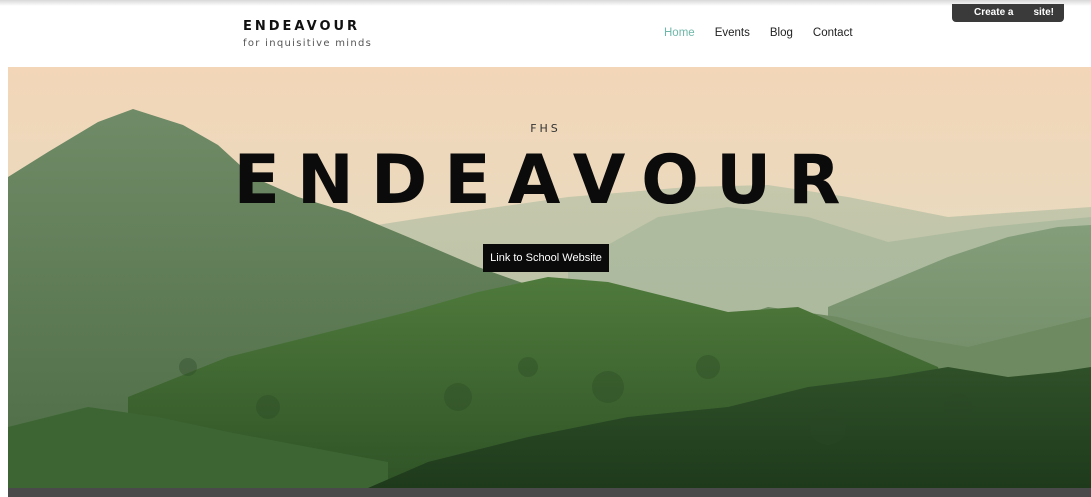 This screenshot has width=1091, height=497. Describe the element at coordinates (679, 33) in the screenshot. I see `nav-item-home: Home` at that location.